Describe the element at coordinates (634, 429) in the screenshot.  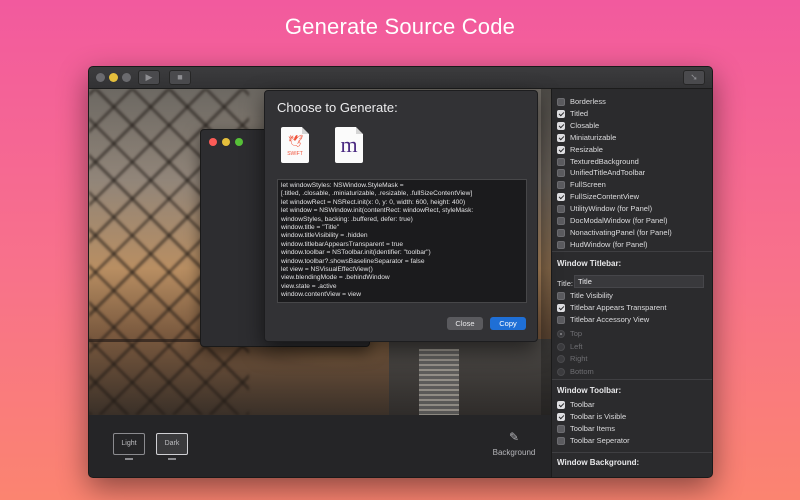
I see `toolbar-option: Toolbar Items` at that location.